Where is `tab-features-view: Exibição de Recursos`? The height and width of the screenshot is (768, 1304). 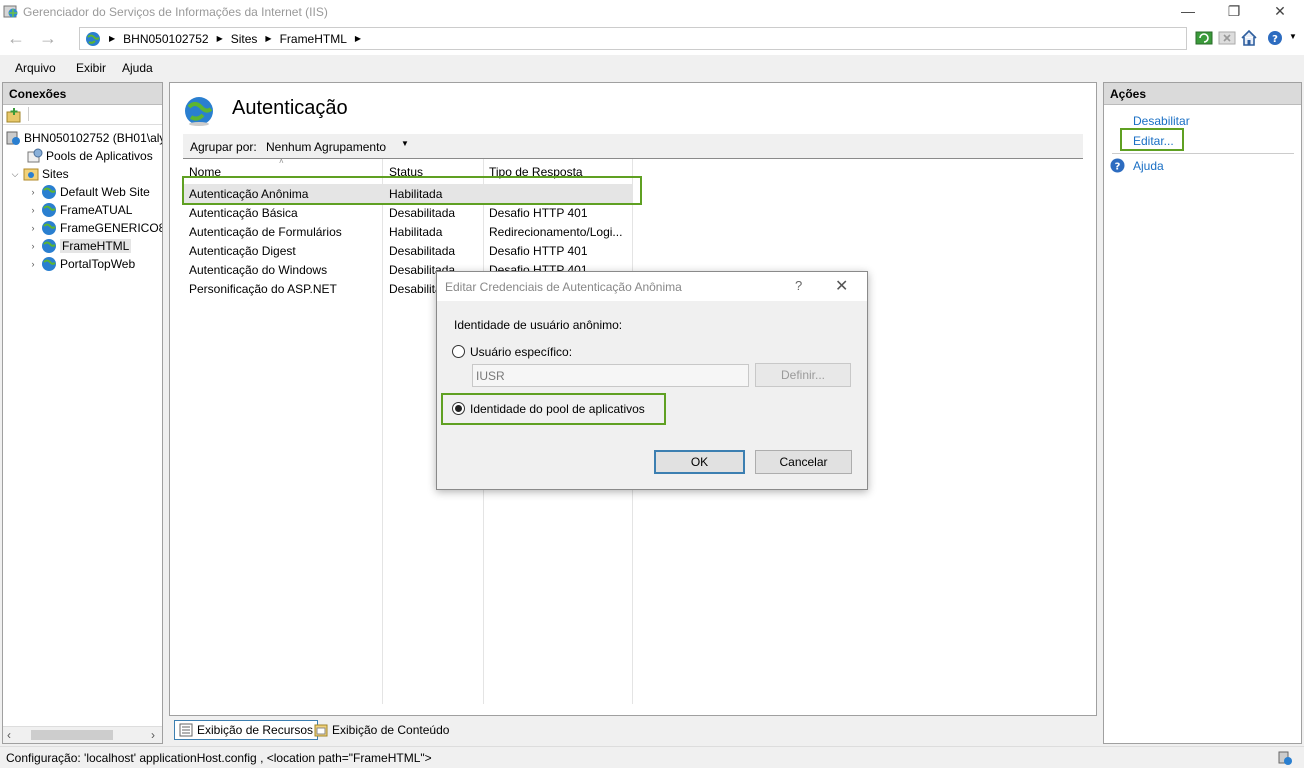 tab-features-view: Exibição de Recursos is located at coordinates (246, 730).